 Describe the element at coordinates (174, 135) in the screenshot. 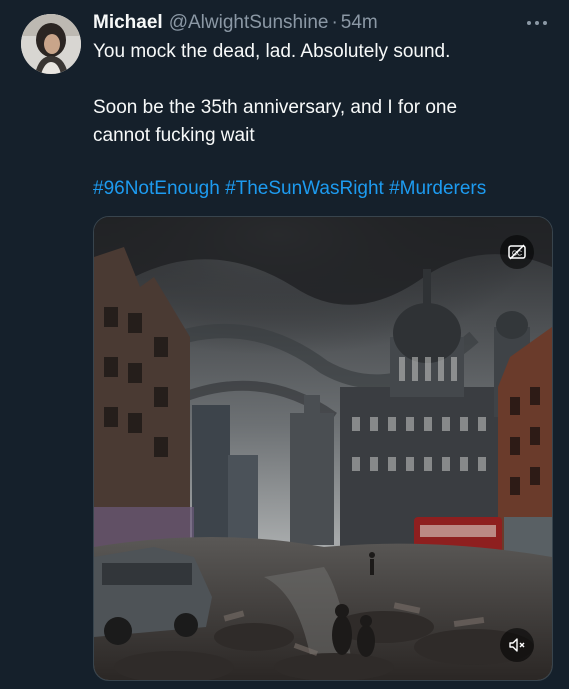

I see `tweet-text-line-3: cannot fucking wait` at that location.